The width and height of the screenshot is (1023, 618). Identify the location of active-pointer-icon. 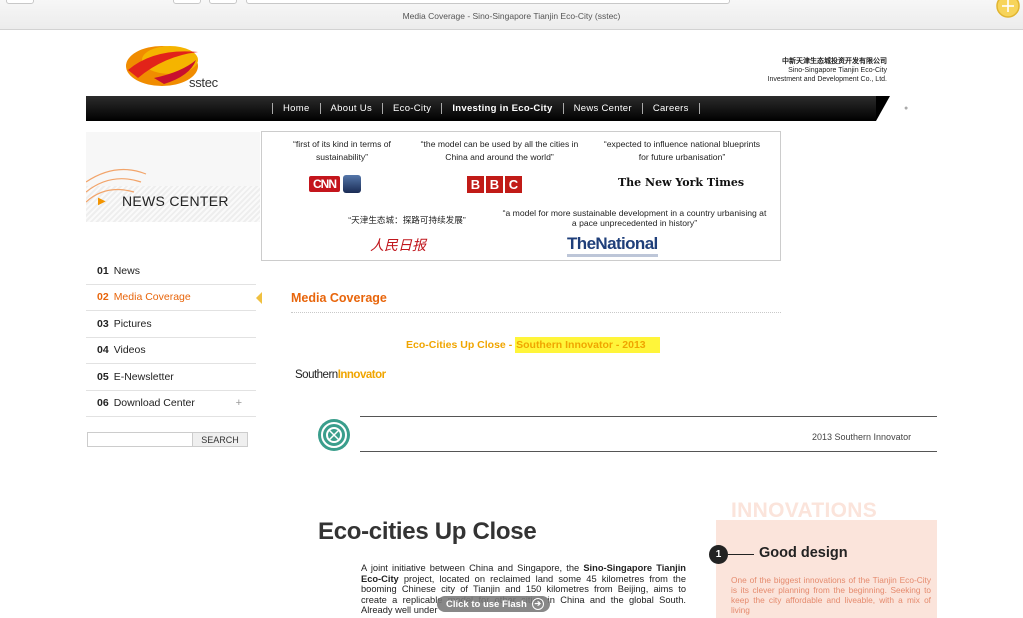
(259, 297).